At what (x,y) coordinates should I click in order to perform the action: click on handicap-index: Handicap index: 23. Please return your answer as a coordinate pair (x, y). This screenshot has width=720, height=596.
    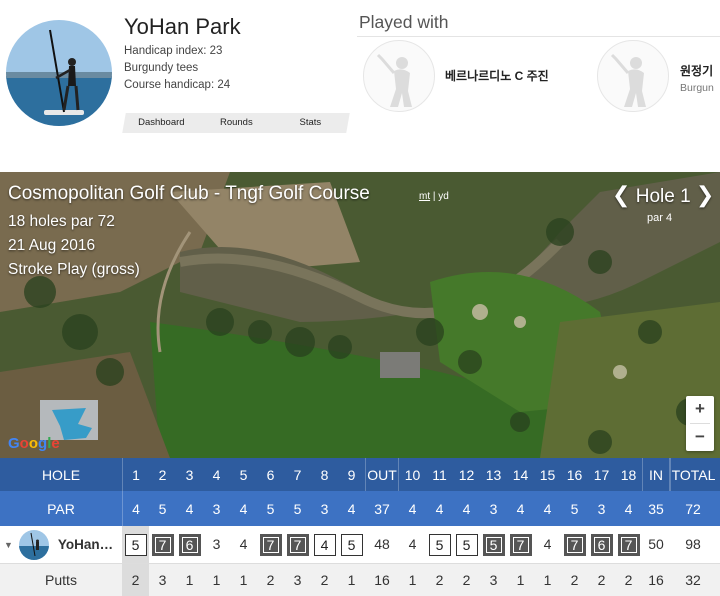
    Looking at the image, I should click on (173, 51).